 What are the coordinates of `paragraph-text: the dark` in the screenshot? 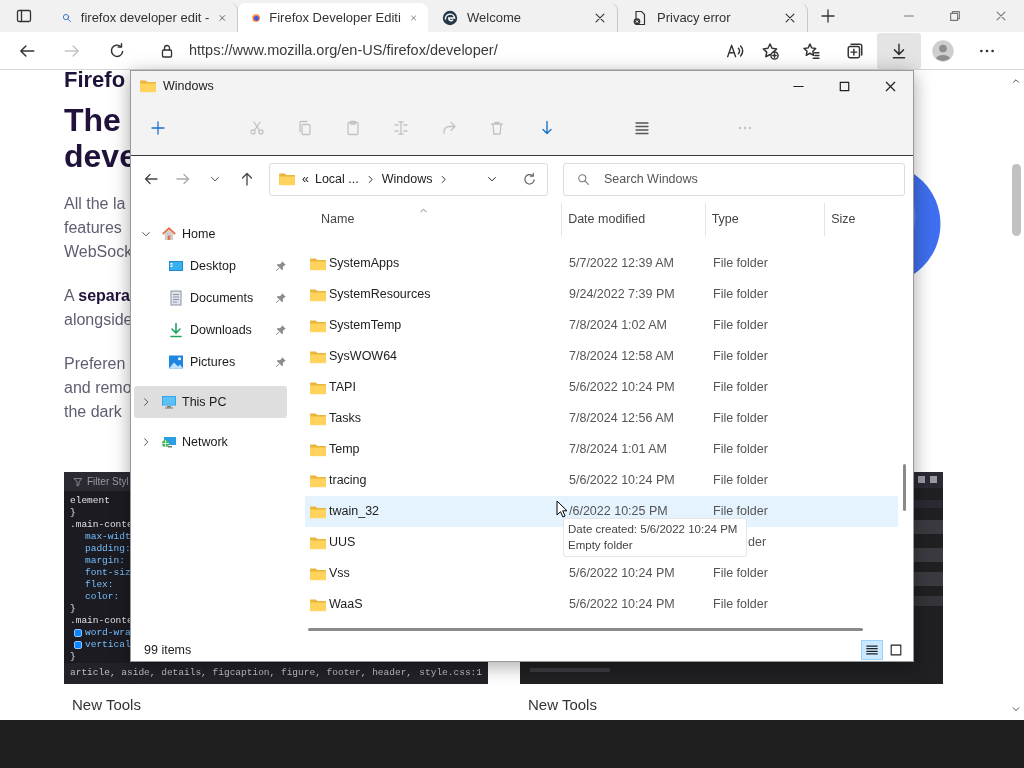 It's located at (93, 412).